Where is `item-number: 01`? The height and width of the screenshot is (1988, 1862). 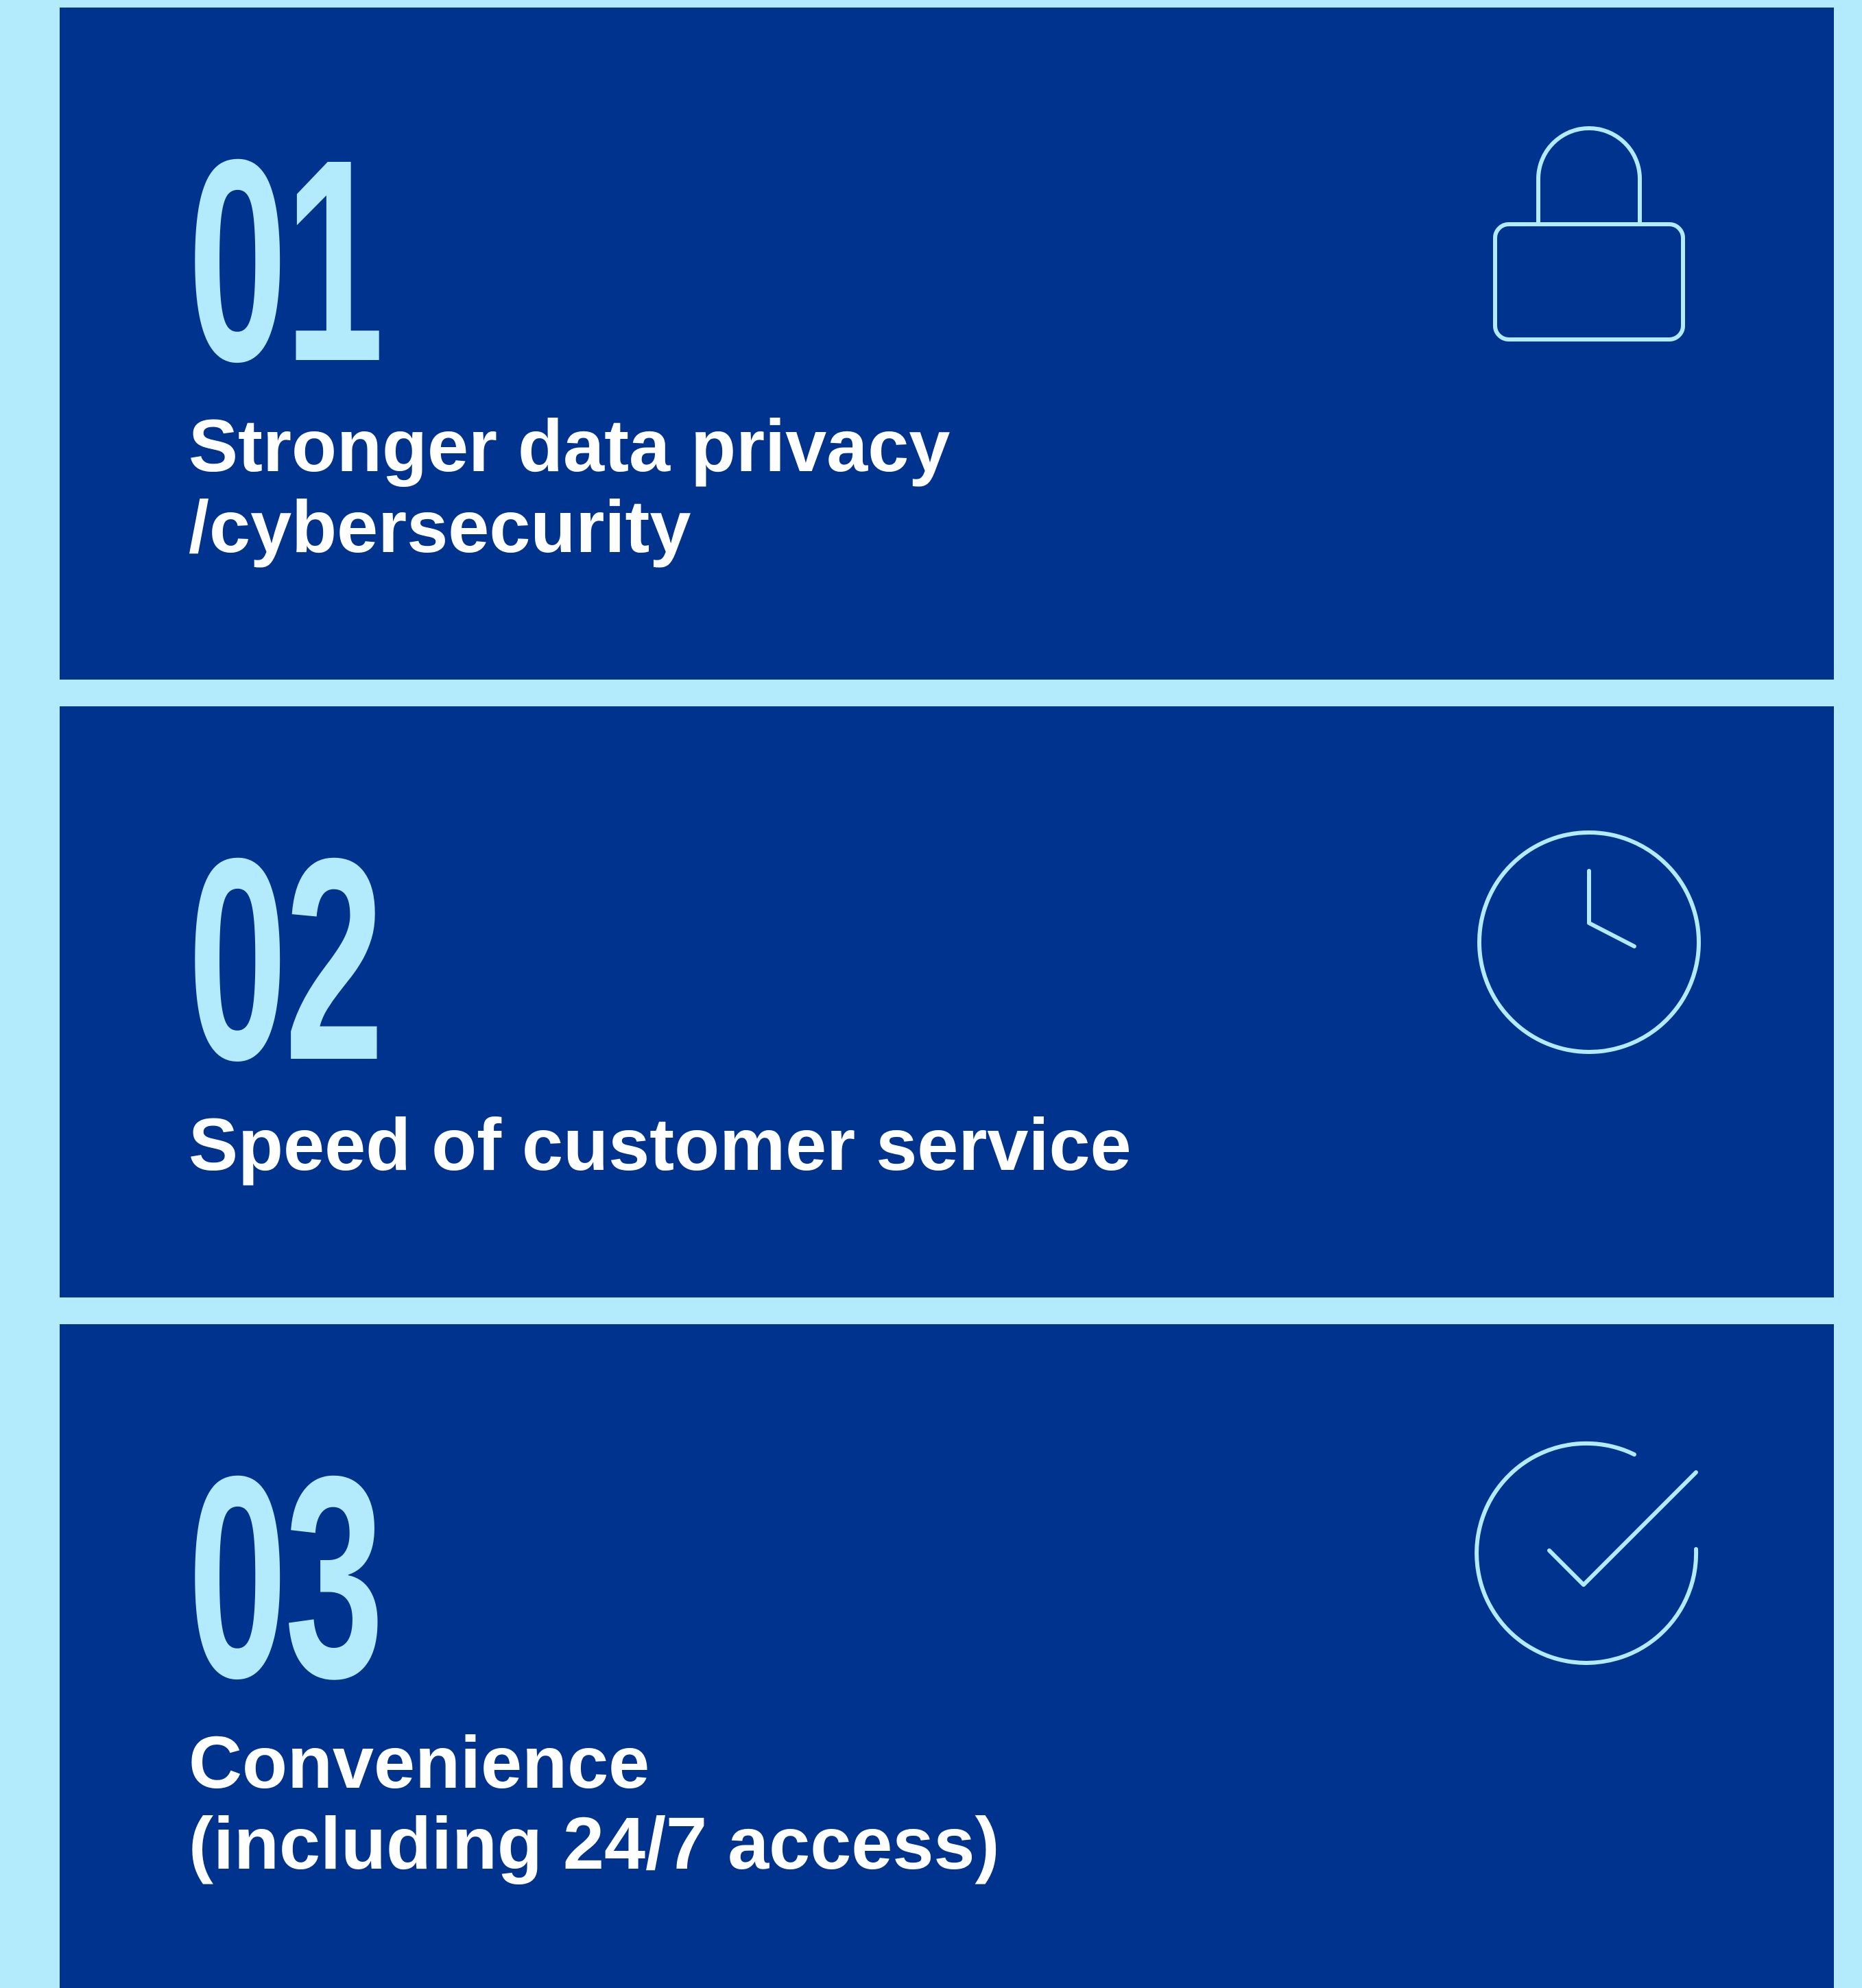 item-number: 01 is located at coordinates (286, 261).